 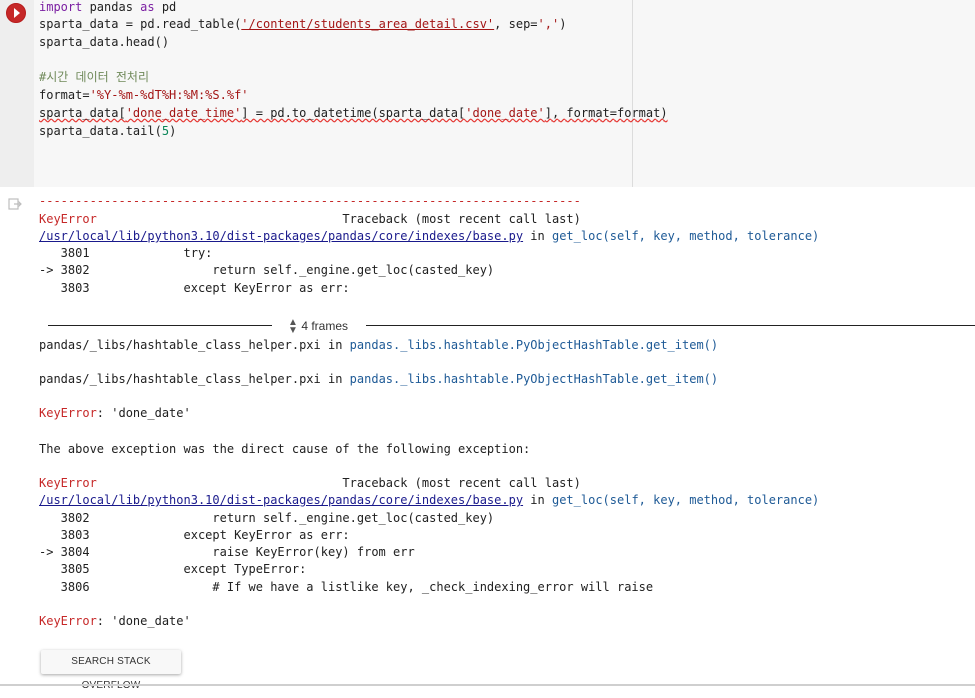 I want to click on frames-divider-left, so click(x=160, y=325).